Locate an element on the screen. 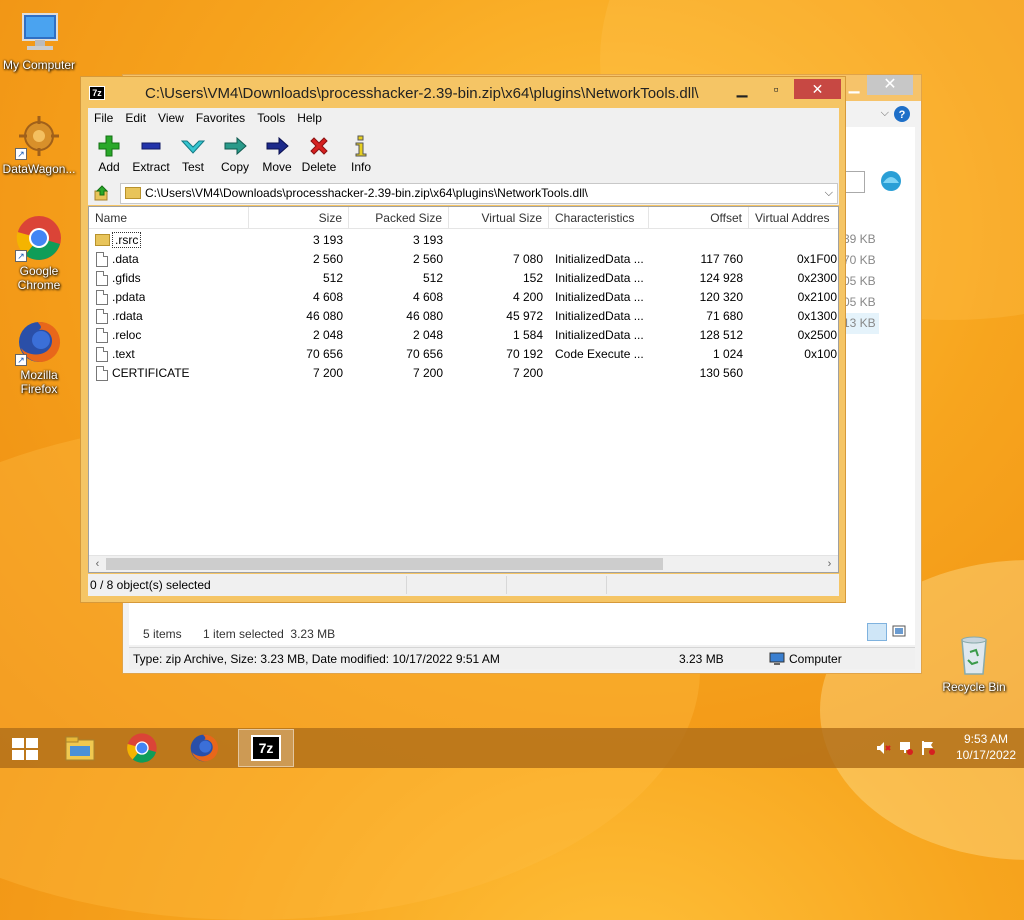 The height and width of the screenshot is (920, 1024). desktop-icon-recycle-bin: Recycle Bin is located at coordinates (974, 662).